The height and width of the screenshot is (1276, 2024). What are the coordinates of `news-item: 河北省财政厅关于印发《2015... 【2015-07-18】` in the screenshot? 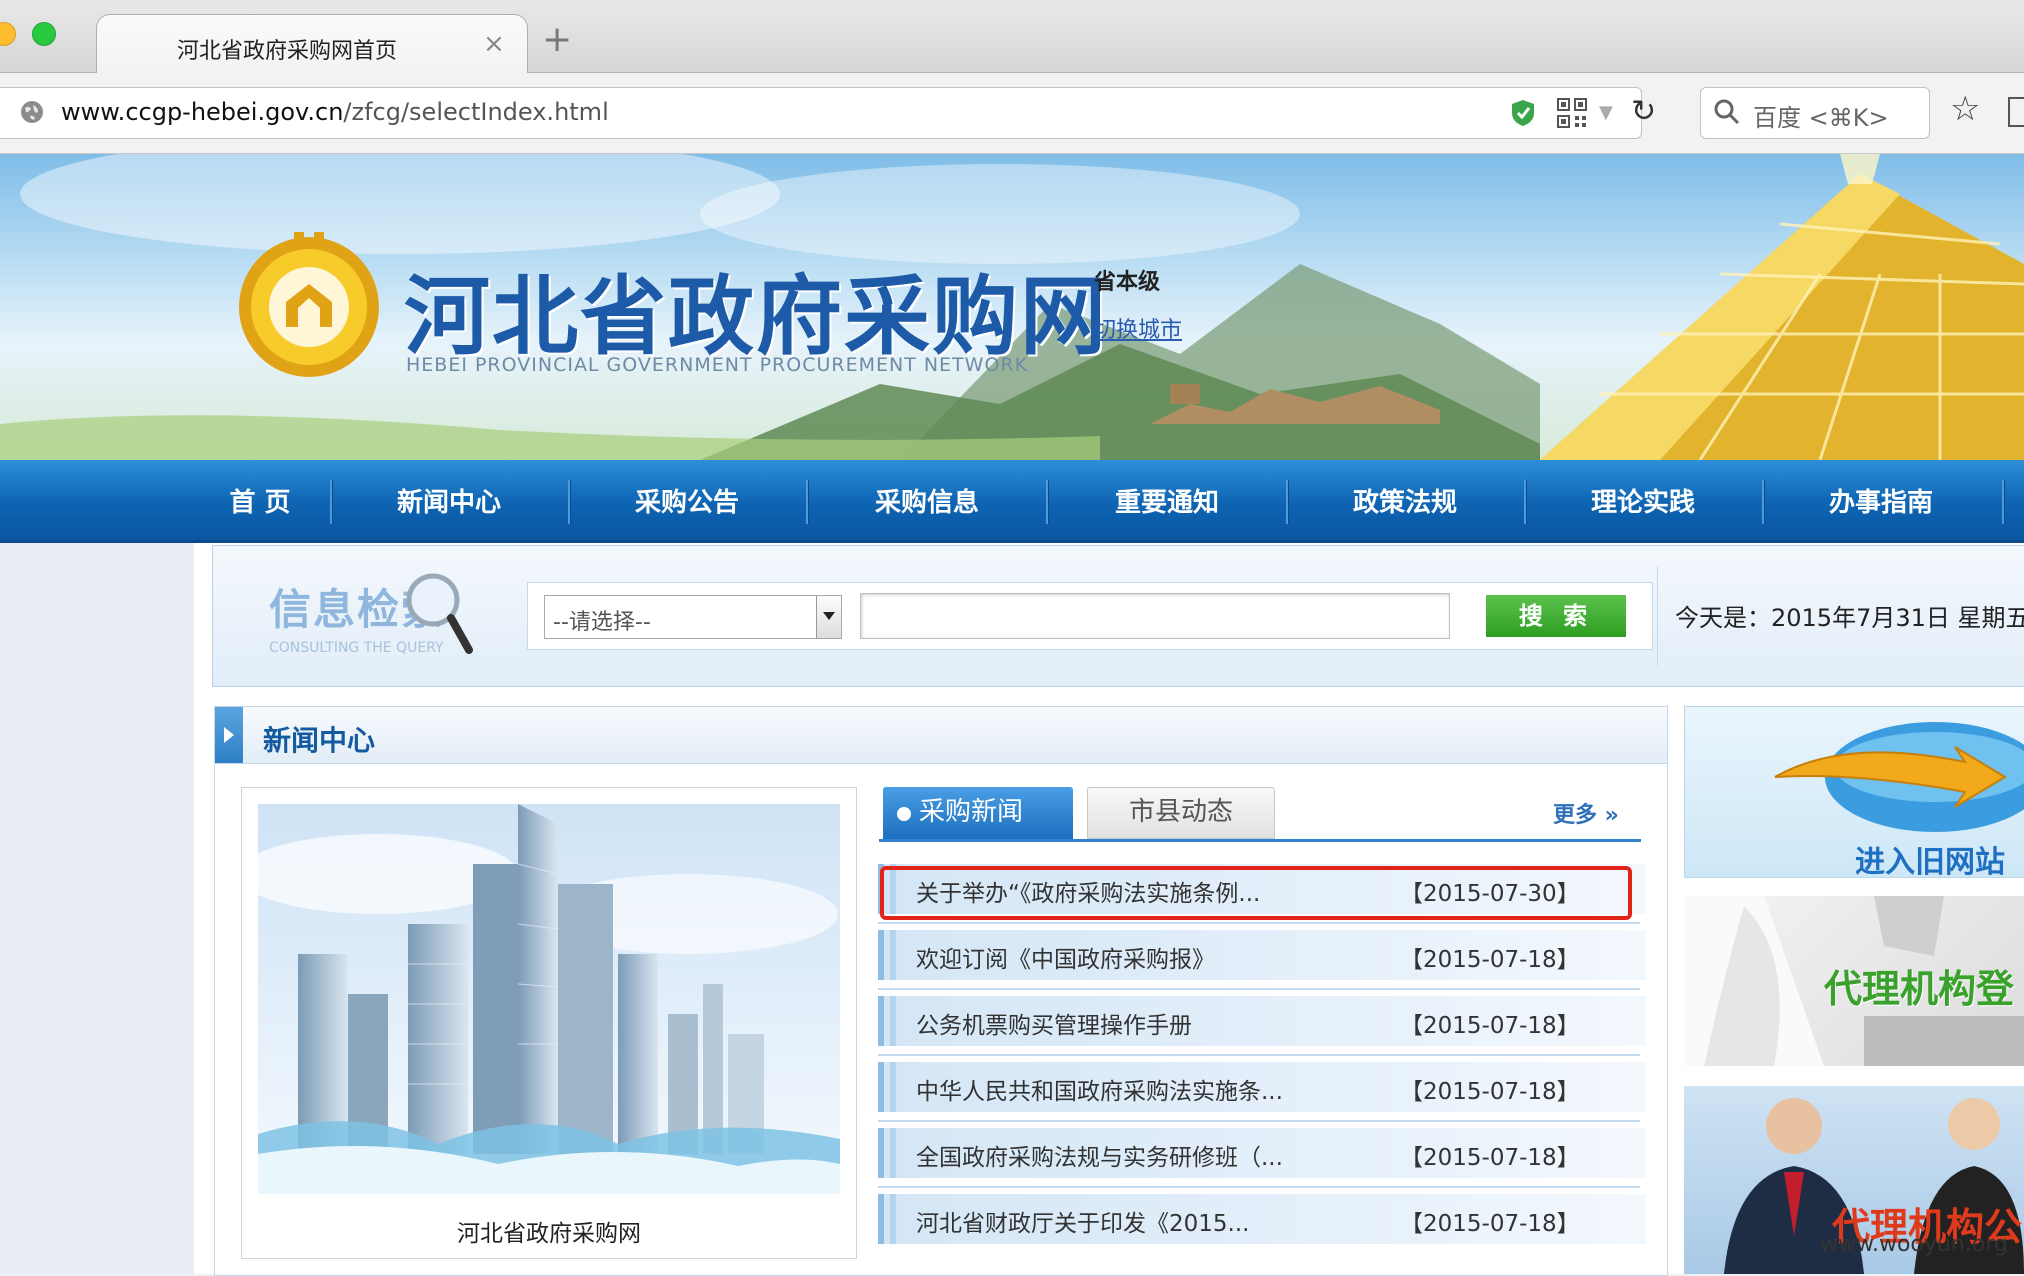 It's located at (1262, 1219).